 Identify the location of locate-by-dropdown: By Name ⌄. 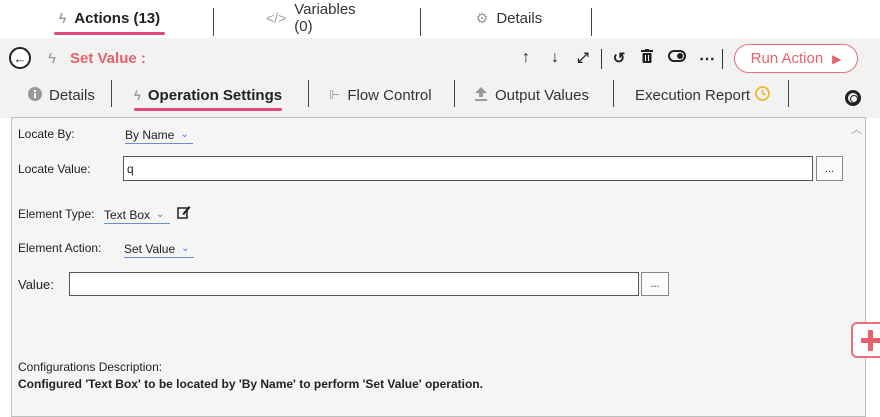
(159, 135).